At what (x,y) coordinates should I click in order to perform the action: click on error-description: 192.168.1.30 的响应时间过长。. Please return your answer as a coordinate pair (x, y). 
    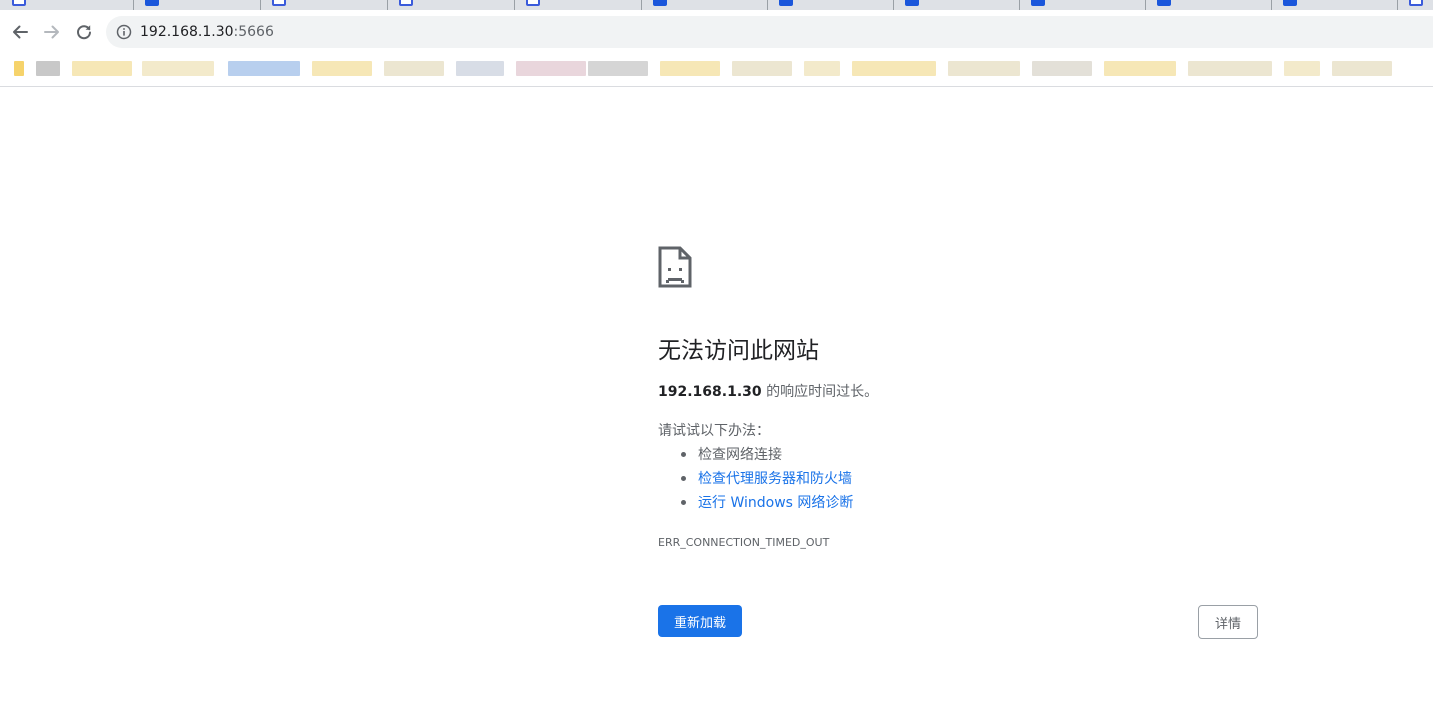
    Looking at the image, I should click on (768, 392).